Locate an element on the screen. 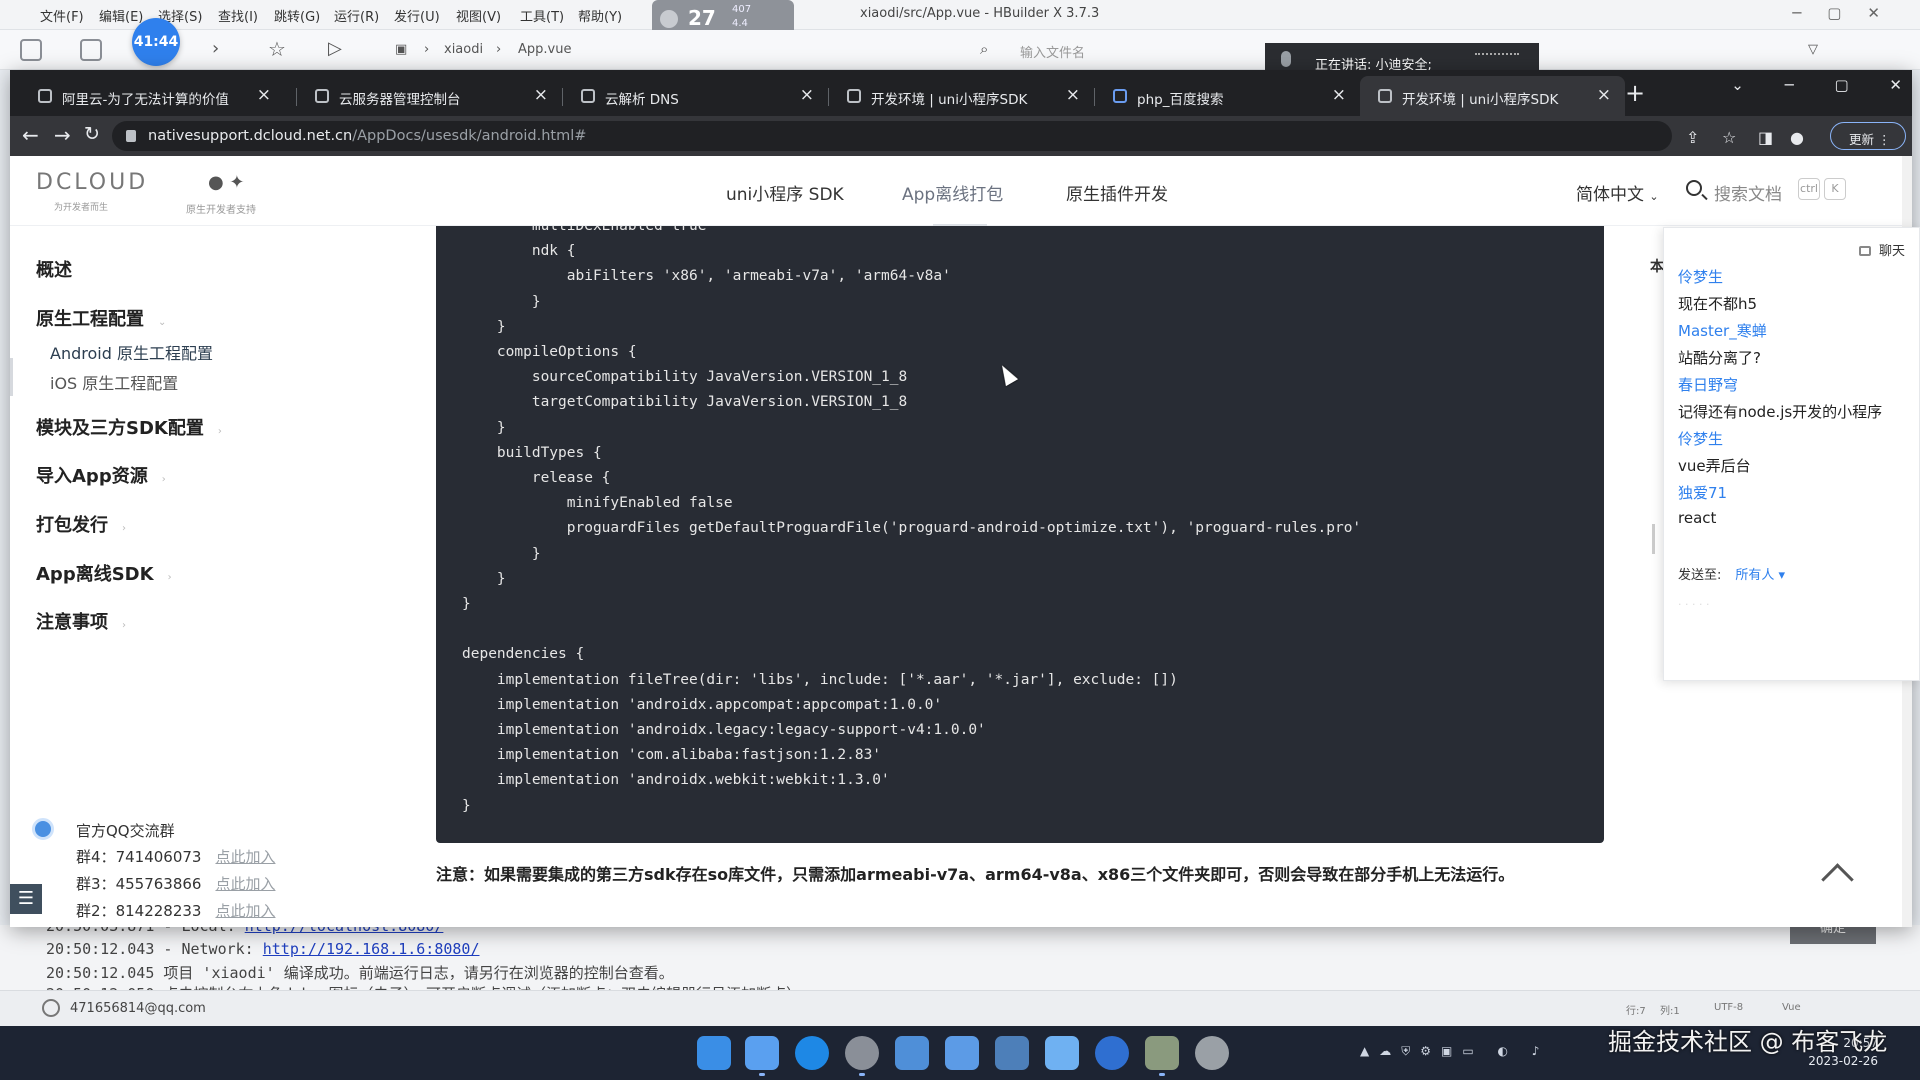 The image size is (1920, 1080). sidebar-item-notes: 注意事项 › is located at coordinates (81, 621).